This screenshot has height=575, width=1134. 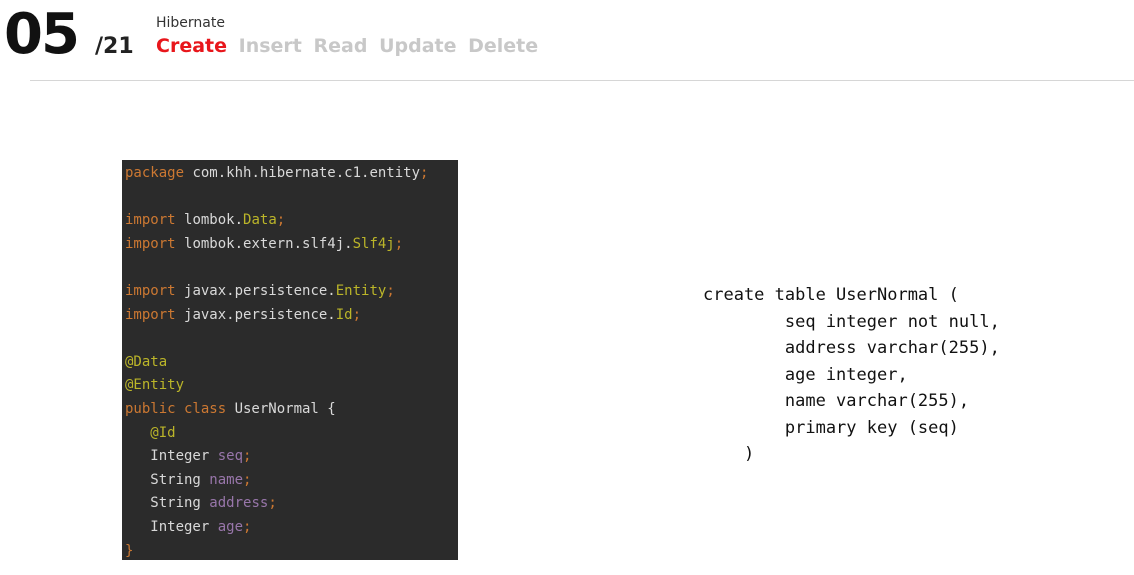 I want to click on code-line: @Entity, so click(x=291, y=386).